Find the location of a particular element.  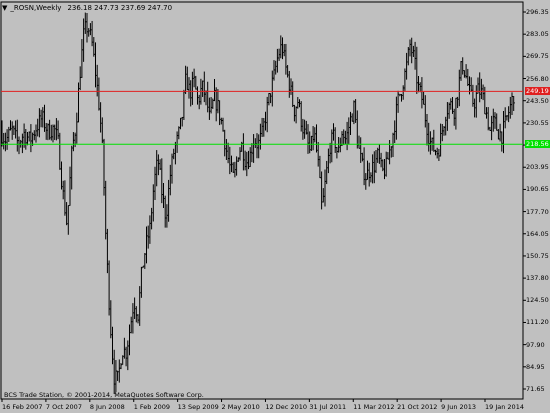

y-tick-label: 243.50 is located at coordinates (537, 100).